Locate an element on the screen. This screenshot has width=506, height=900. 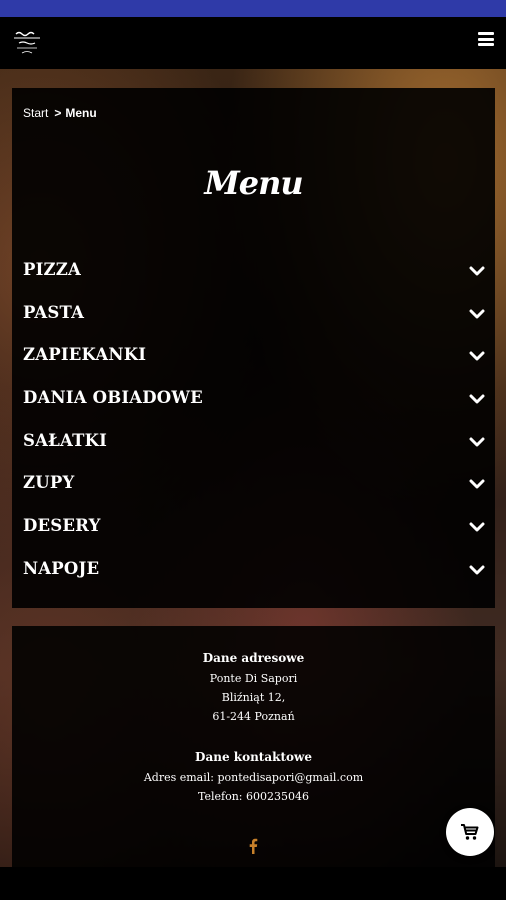
page-title: Menu is located at coordinates (253, 183).